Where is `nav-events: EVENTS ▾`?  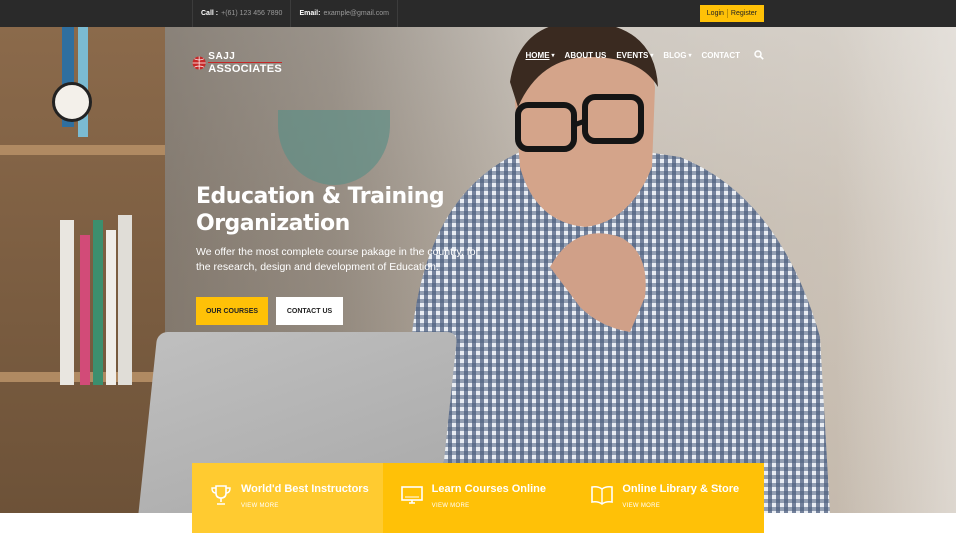
nav-events: EVENTS ▾ is located at coordinates (634, 55).